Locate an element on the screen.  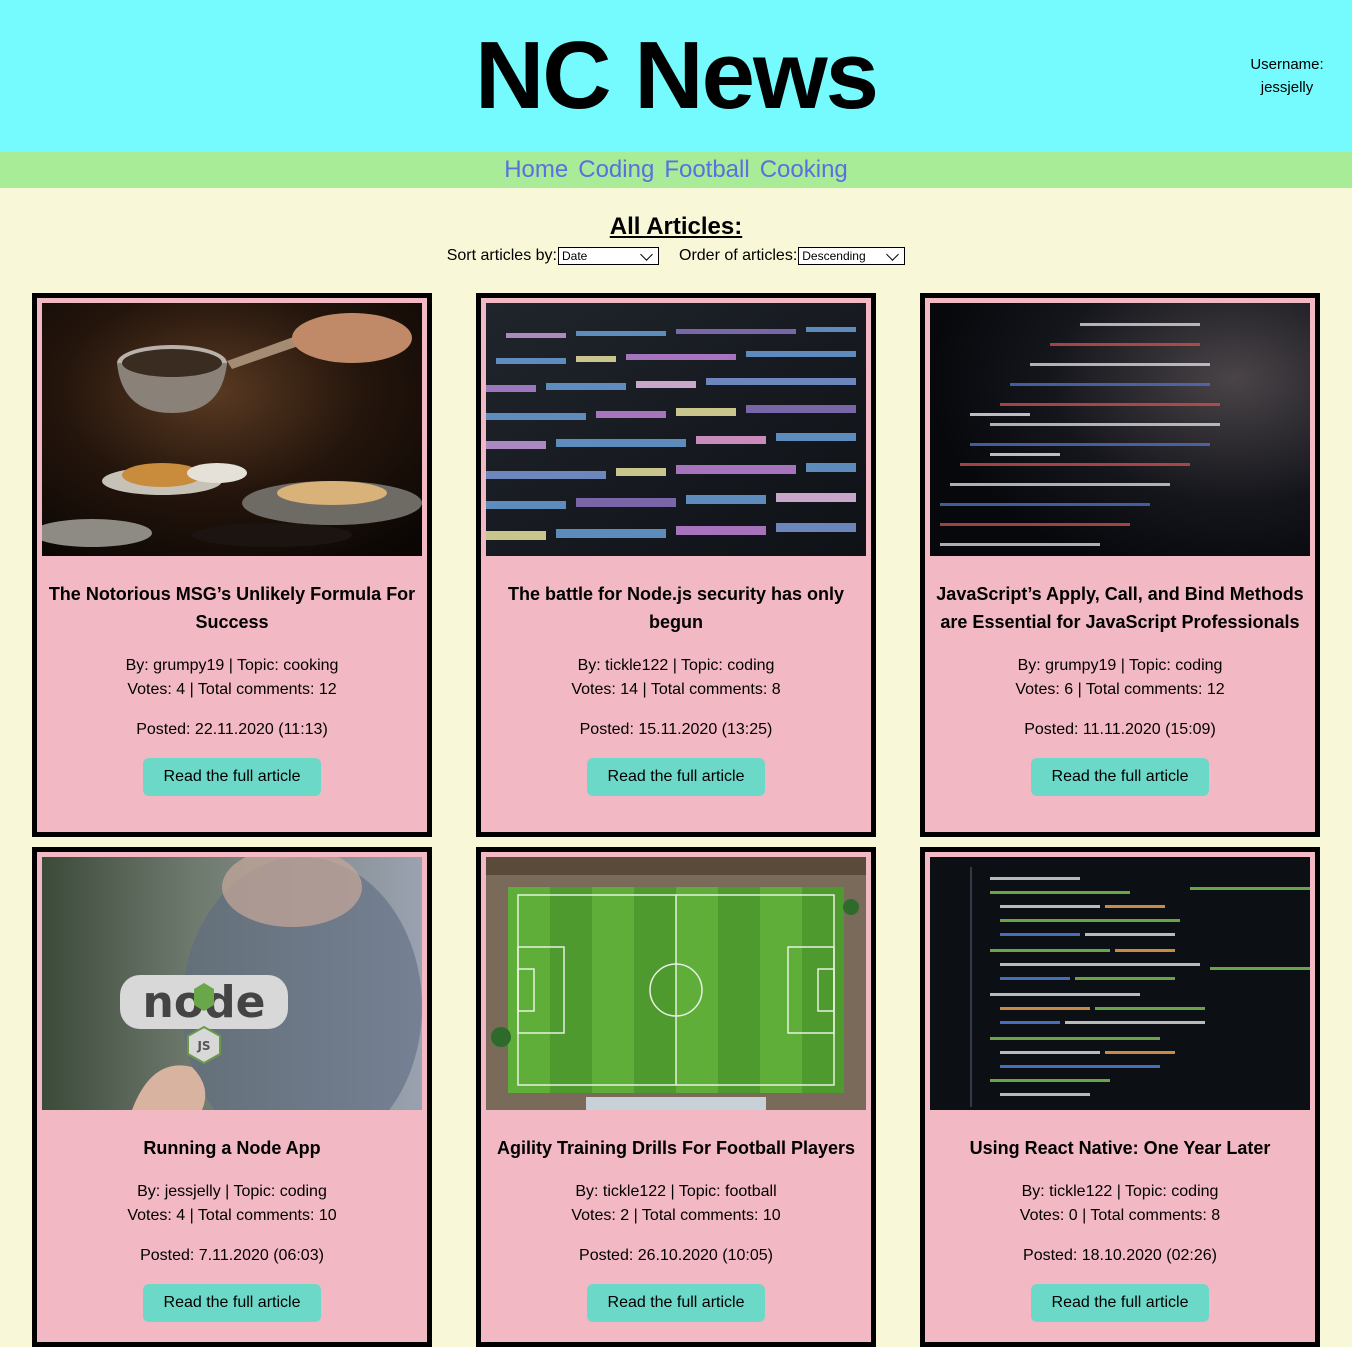
article-date: Posted: 22.11.2020 (11:13) is located at coordinates (232, 729).